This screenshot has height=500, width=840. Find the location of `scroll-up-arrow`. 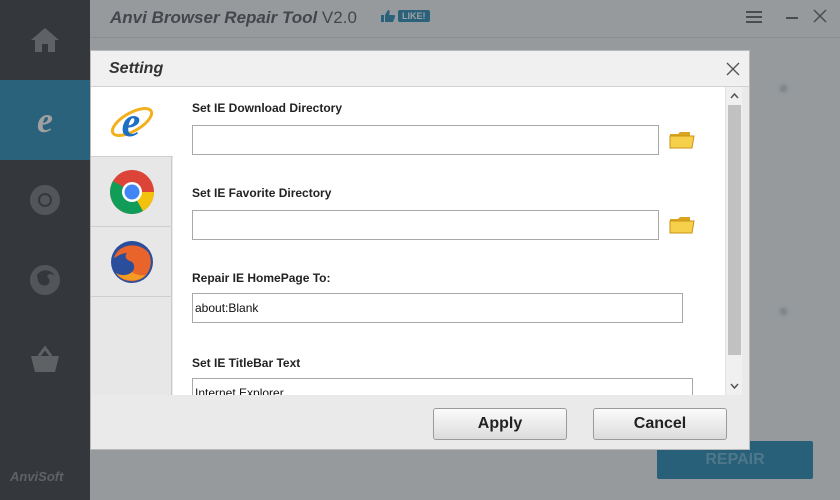

scroll-up-arrow is located at coordinates (734, 96).